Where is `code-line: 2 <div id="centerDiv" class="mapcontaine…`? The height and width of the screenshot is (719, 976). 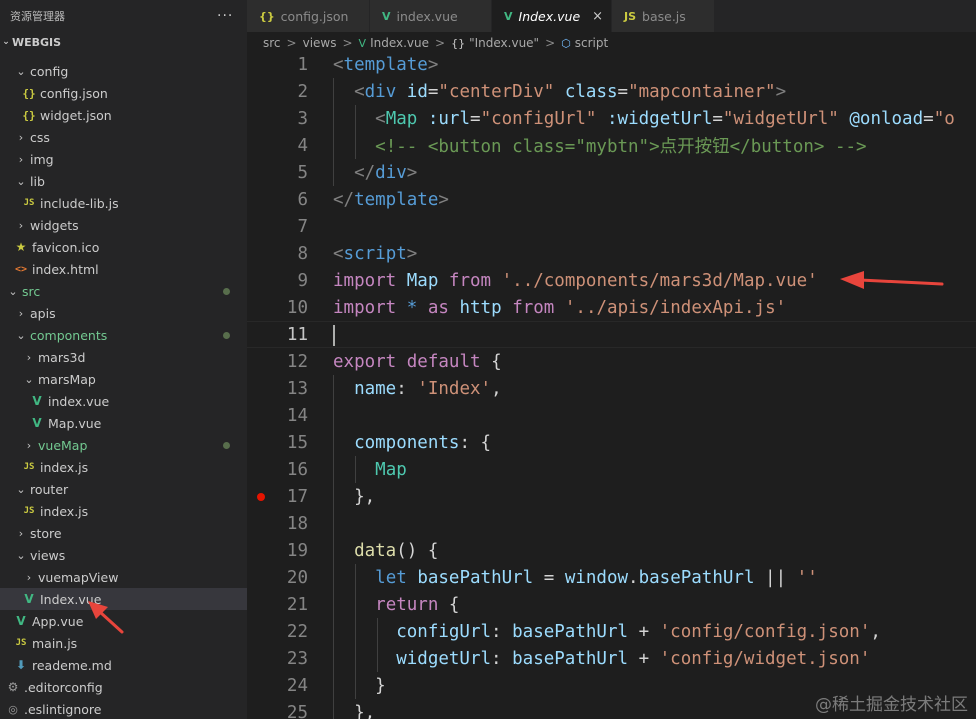
code-line: 2 <div id="centerDiv" class="mapcontaine… is located at coordinates (611, 91).